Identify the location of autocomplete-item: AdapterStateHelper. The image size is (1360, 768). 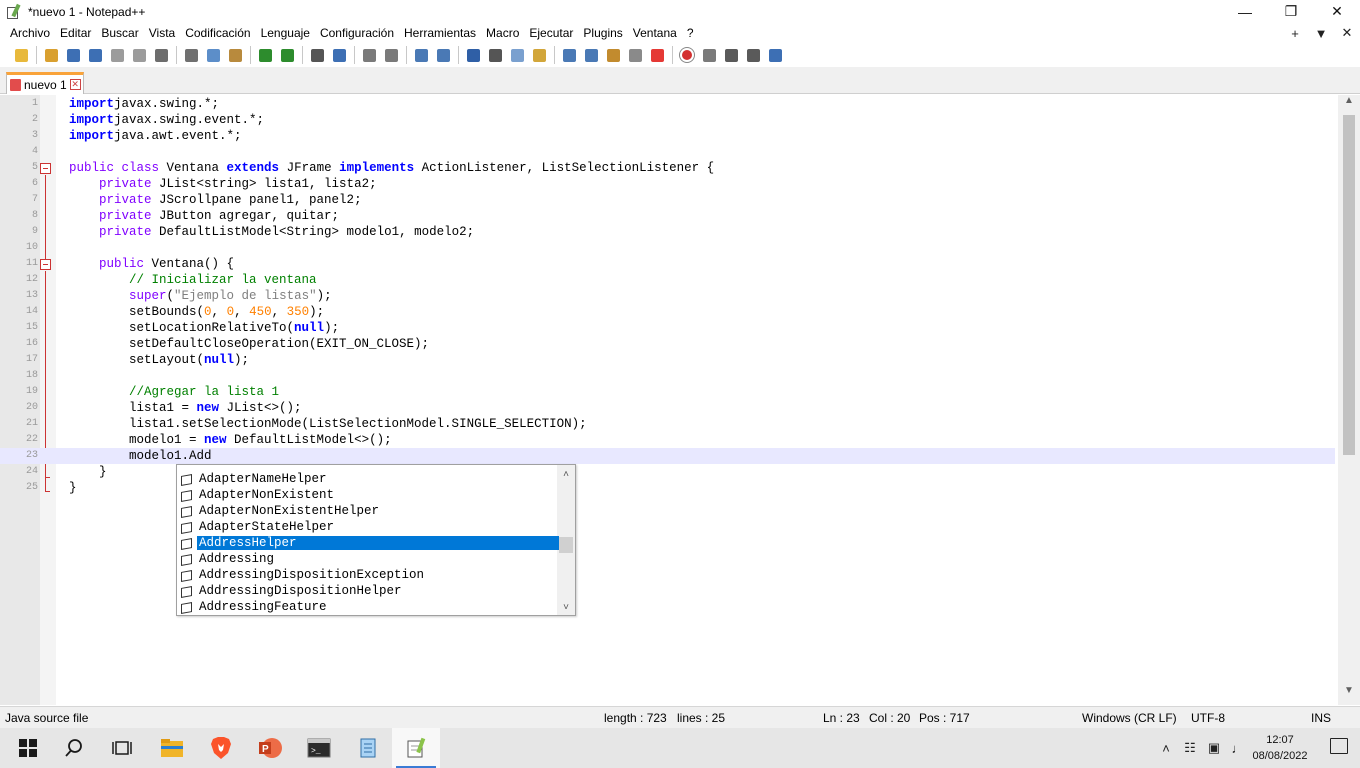
(369, 527).